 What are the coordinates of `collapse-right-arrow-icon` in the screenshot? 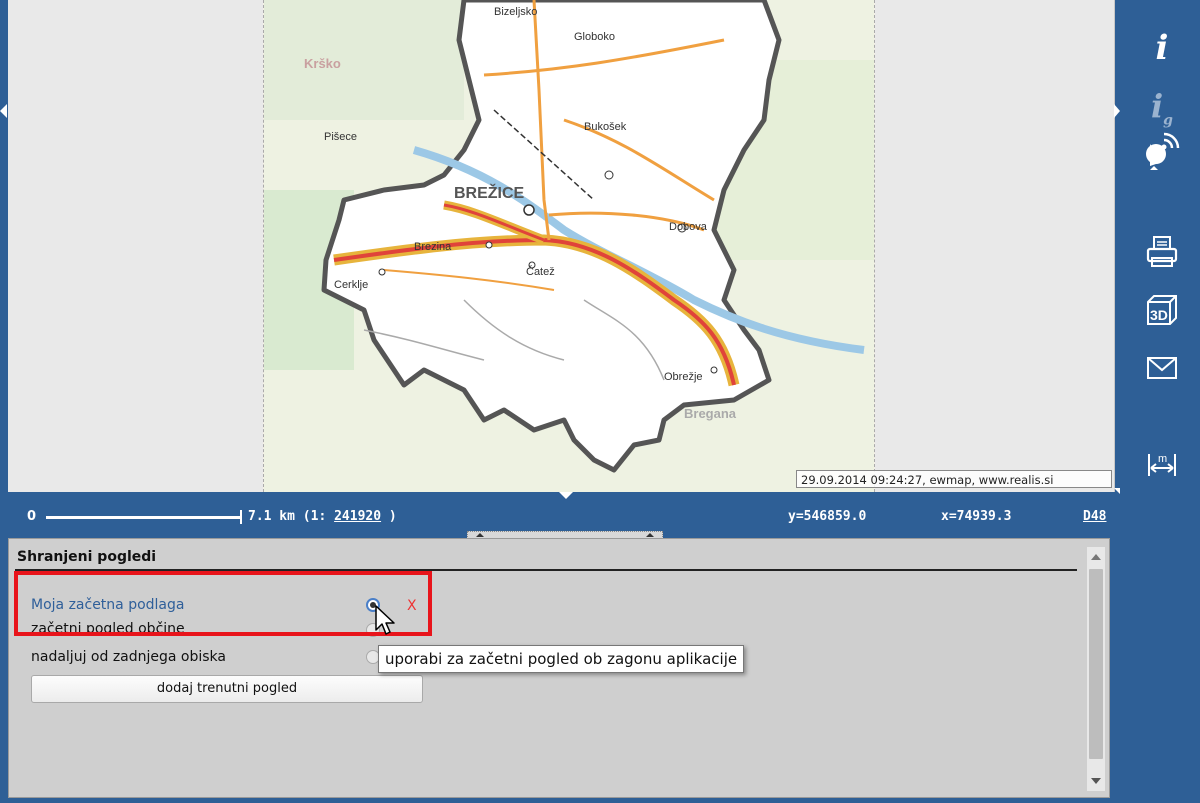 It's located at (1117, 111).